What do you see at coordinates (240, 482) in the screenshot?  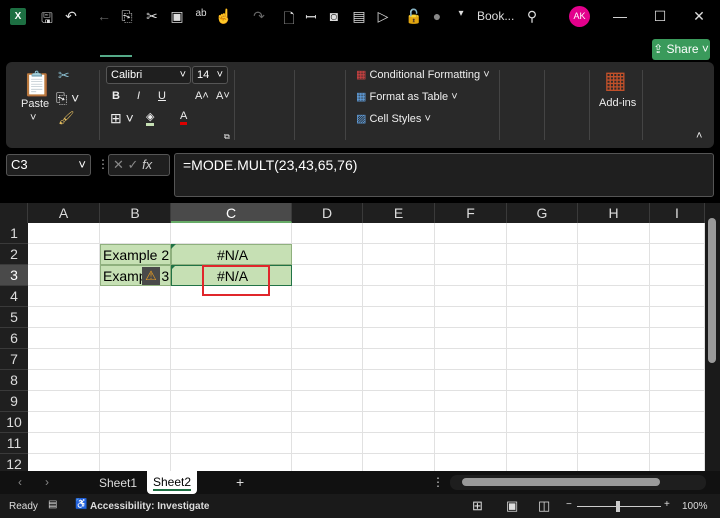 I see `add-sheet-icon: +` at bounding box center [240, 482].